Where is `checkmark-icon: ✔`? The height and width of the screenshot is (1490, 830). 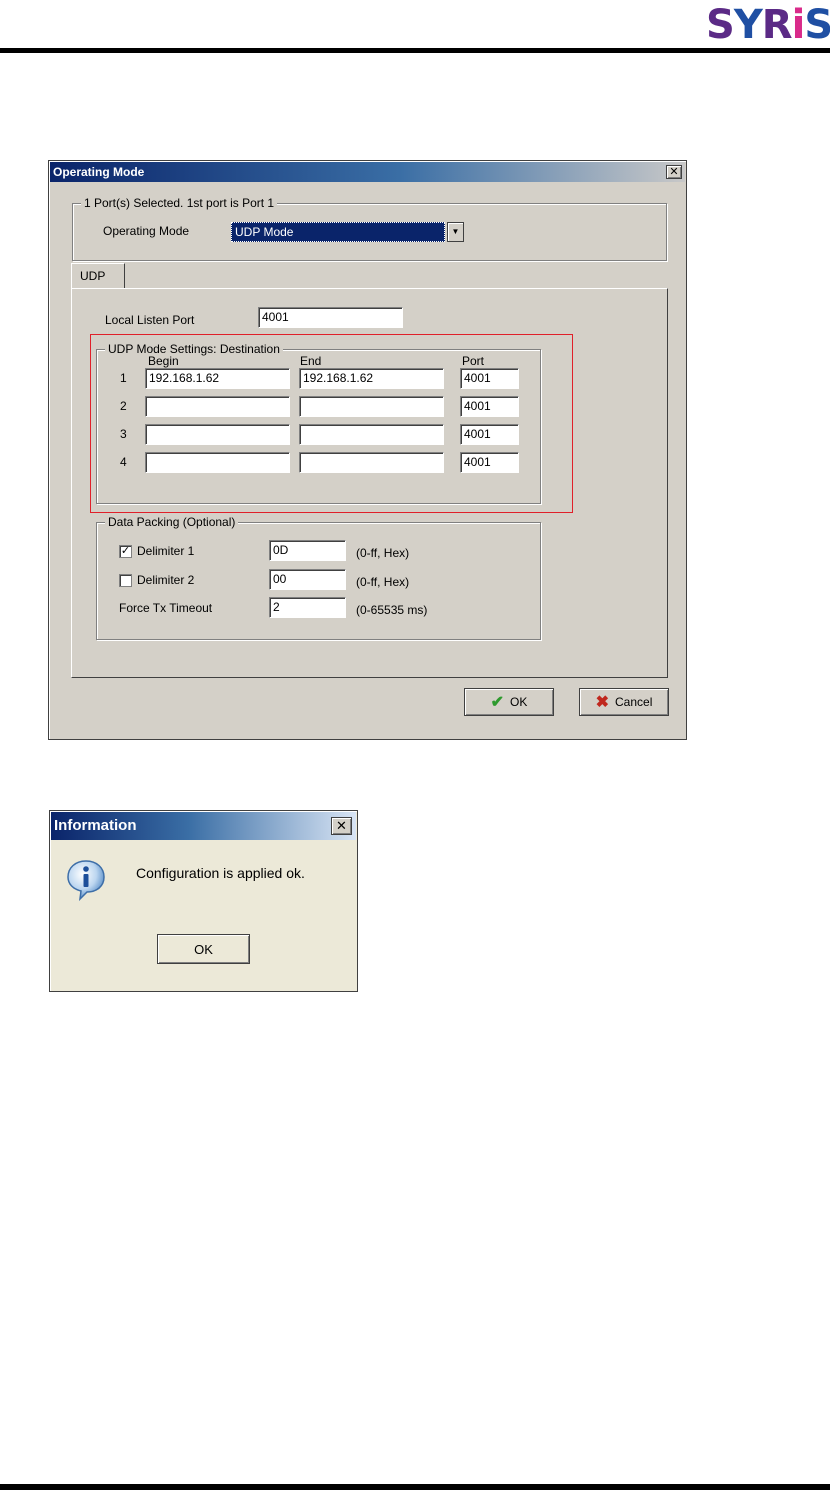 checkmark-icon: ✔ is located at coordinates (497, 702).